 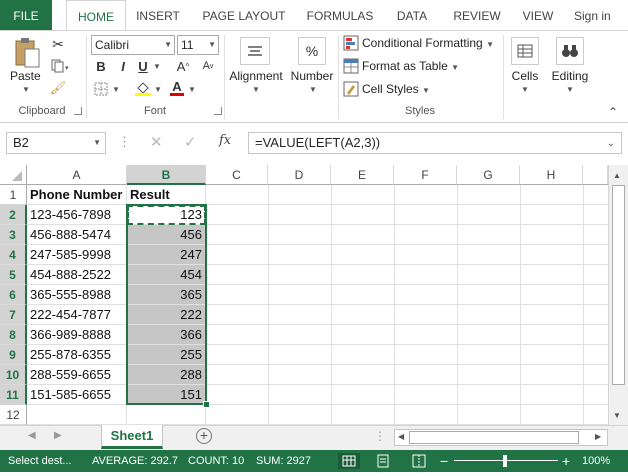 What do you see at coordinates (116, 89) in the screenshot?
I see `borders-dropdown-icon: ▼` at bounding box center [116, 89].